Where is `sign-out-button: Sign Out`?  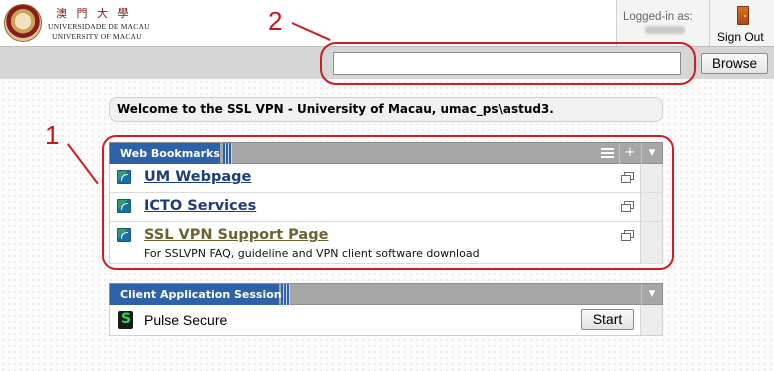
sign-out-button: Sign Out is located at coordinates (741, 23).